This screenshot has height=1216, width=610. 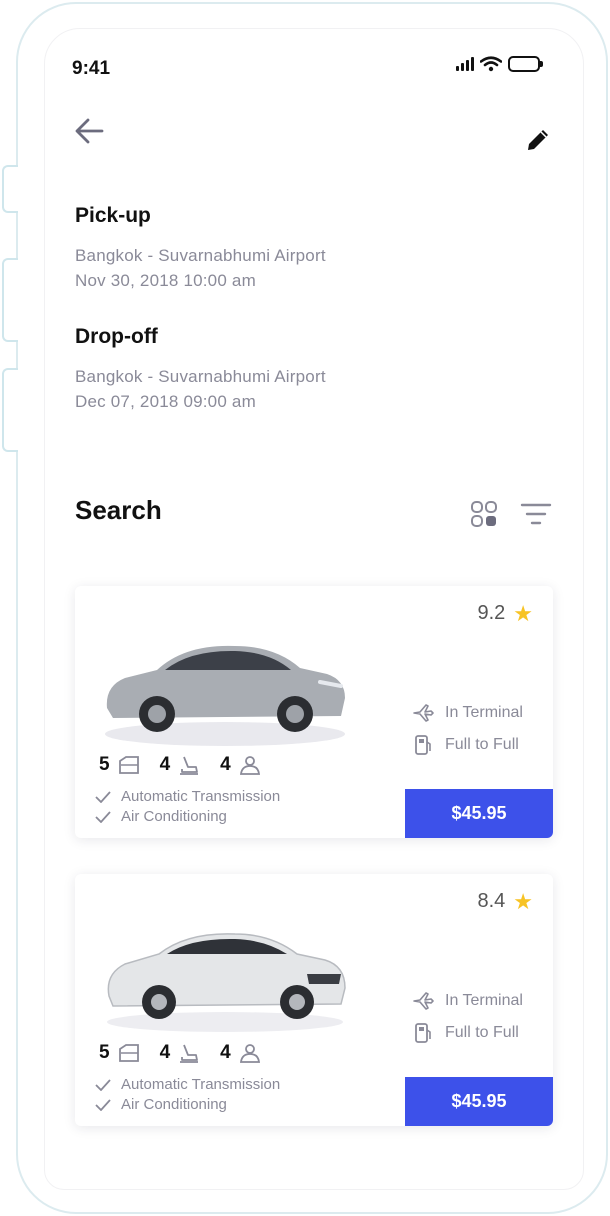 What do you see at coordinates (10, 189) in the screenshot?
I see `mute-switch` at bounding box center [10, 189].